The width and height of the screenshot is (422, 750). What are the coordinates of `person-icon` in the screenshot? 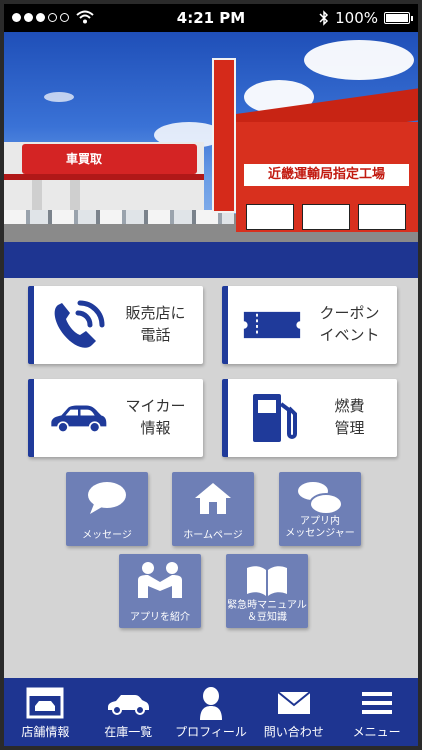 It's located at (211, 703).